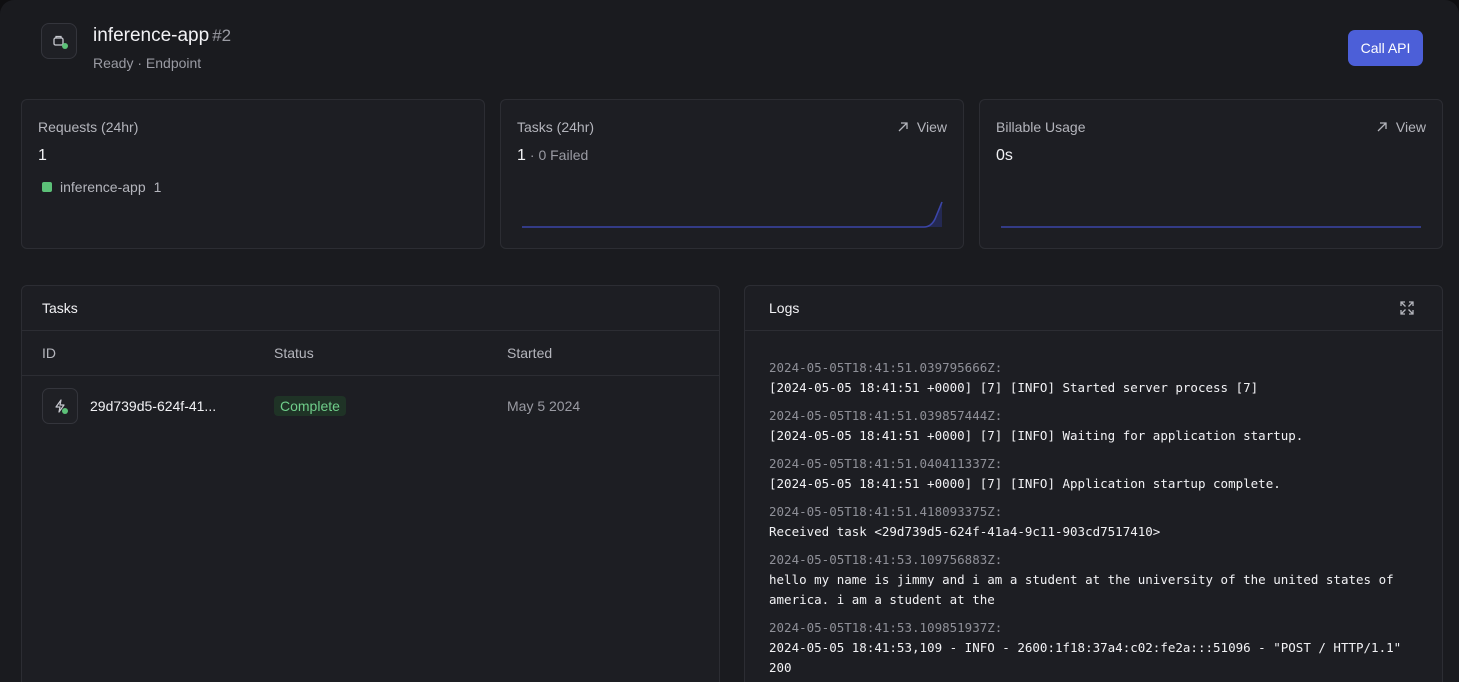  Describe the element at coordinates (886, 415) in the screenshot. I see `log-timestamp: 2024-05-05T18:41:51.039857444Z:` at that location.